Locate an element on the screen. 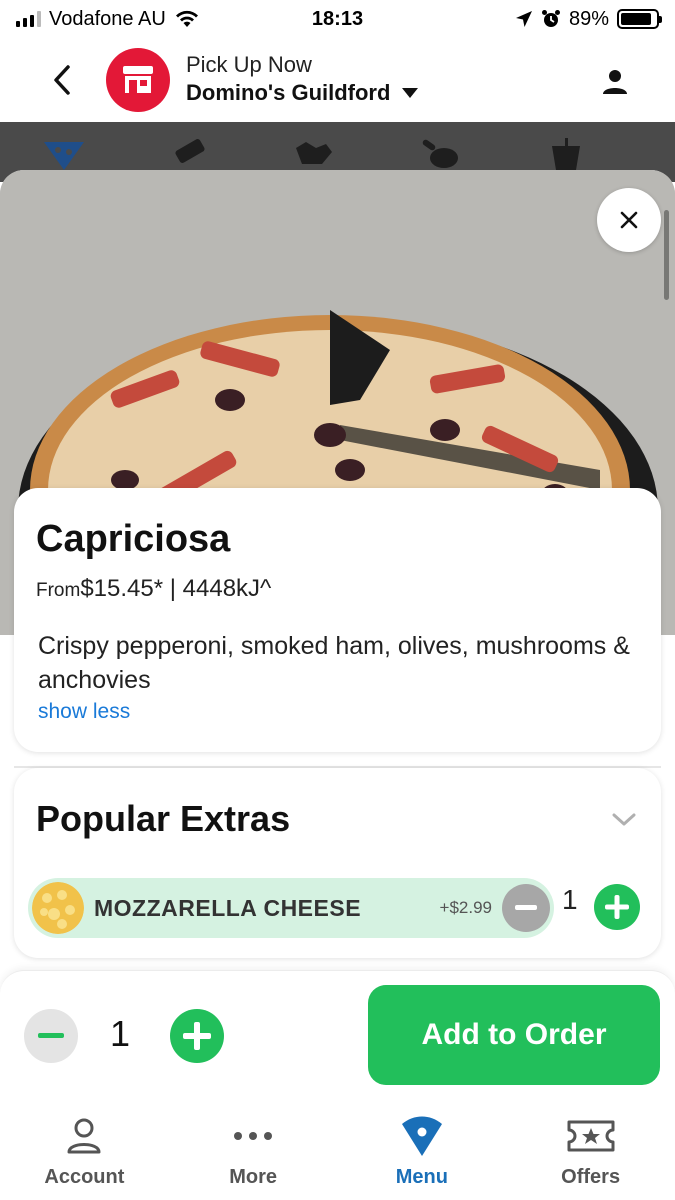  sides-category-icon is located at coordinates (190, 154).